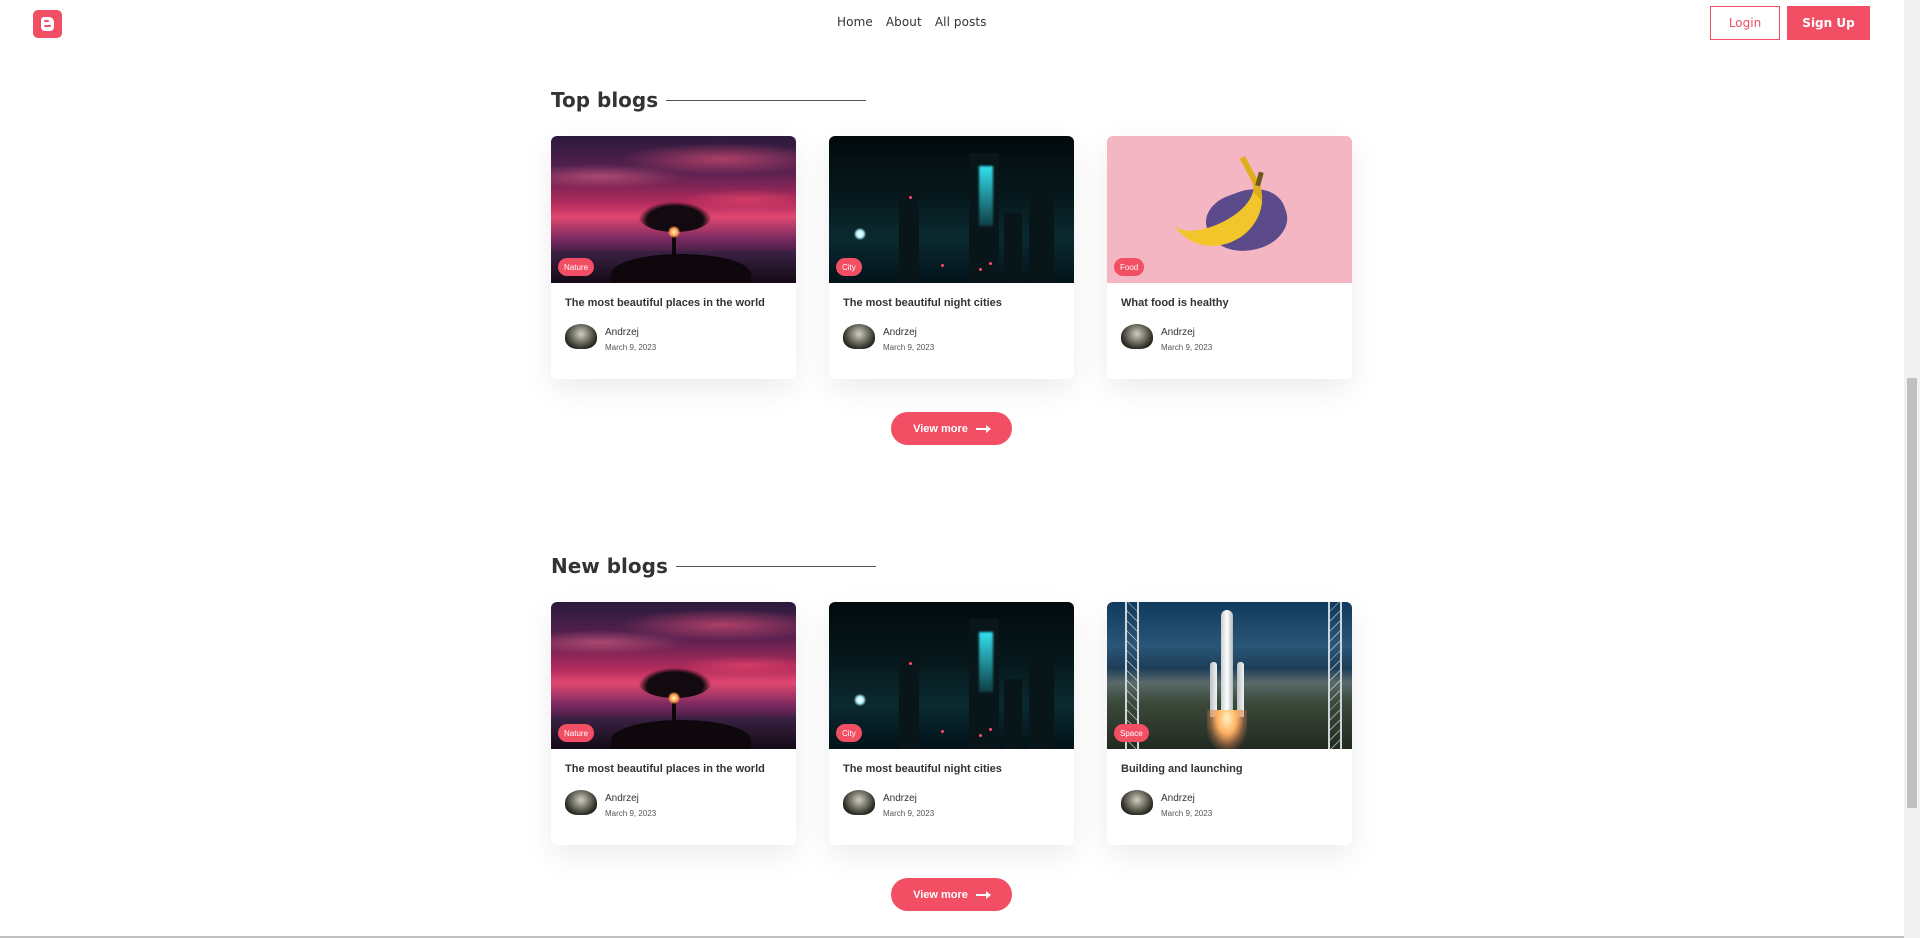 The height and width of the screenshot is (938, 1920). I want to click on top-blogs-heading: Top blogs, so click(709, 100).